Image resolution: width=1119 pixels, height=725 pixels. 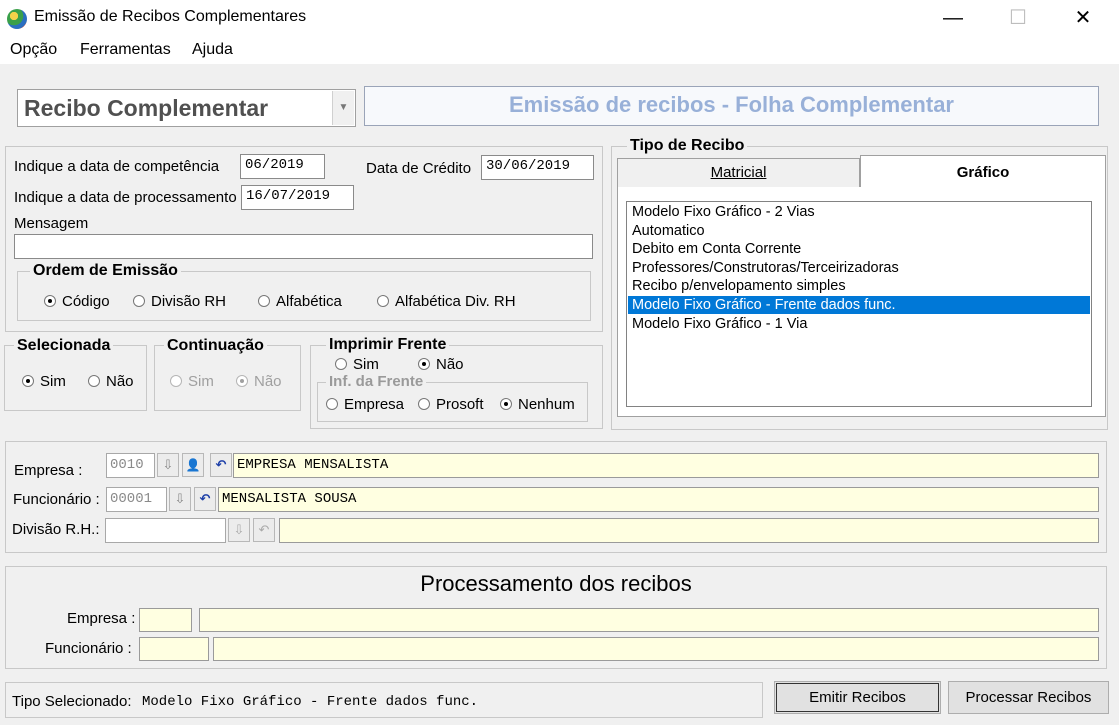 What do you see at coordinates (1028, 697) in the screenshot?
I see `processar-recibos-button: Processar Recibos` at bounding box center [1028, 697].